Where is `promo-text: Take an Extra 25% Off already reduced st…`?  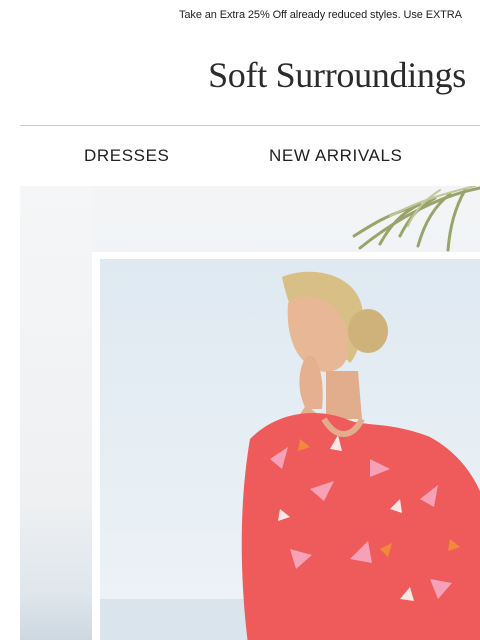
promo-text: Take an Extra 25% Off already reduced st… is located at coordinates (320, 15).